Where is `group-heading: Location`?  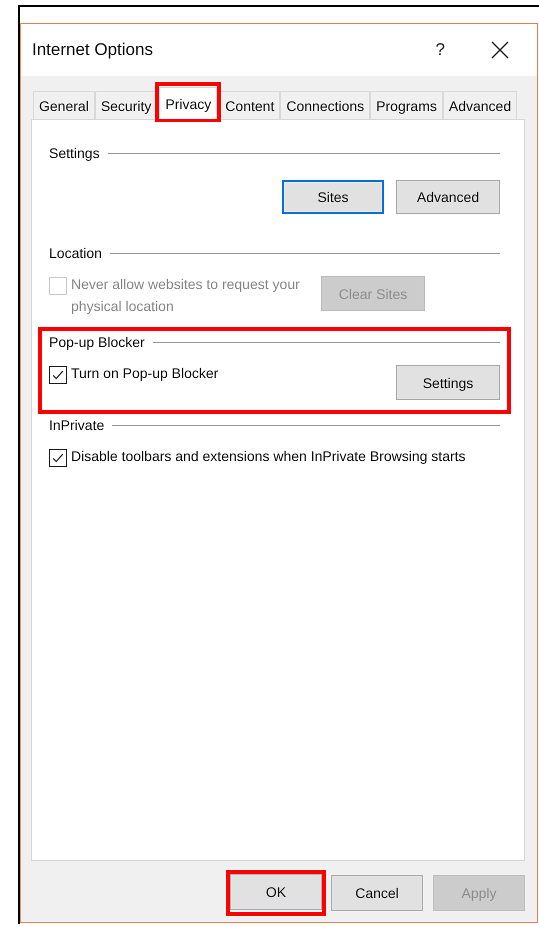 group-heading: Location is located at coordinates (75, 253).